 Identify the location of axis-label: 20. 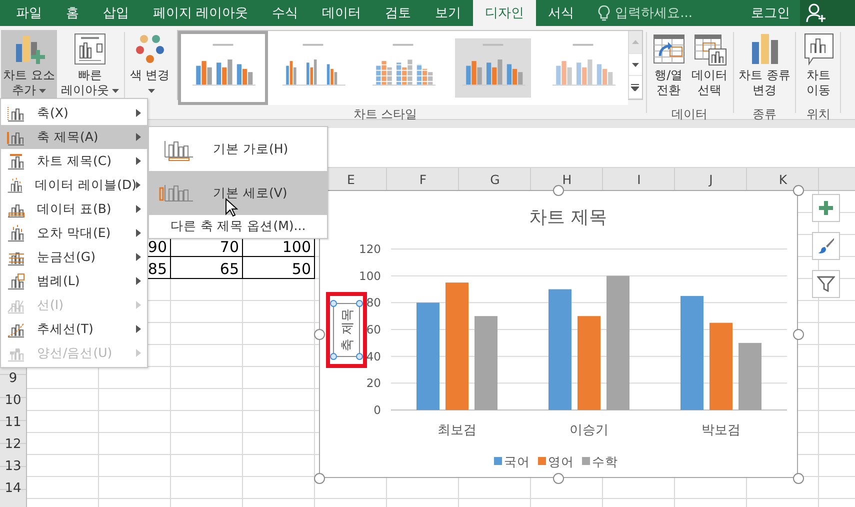
(373, 383).